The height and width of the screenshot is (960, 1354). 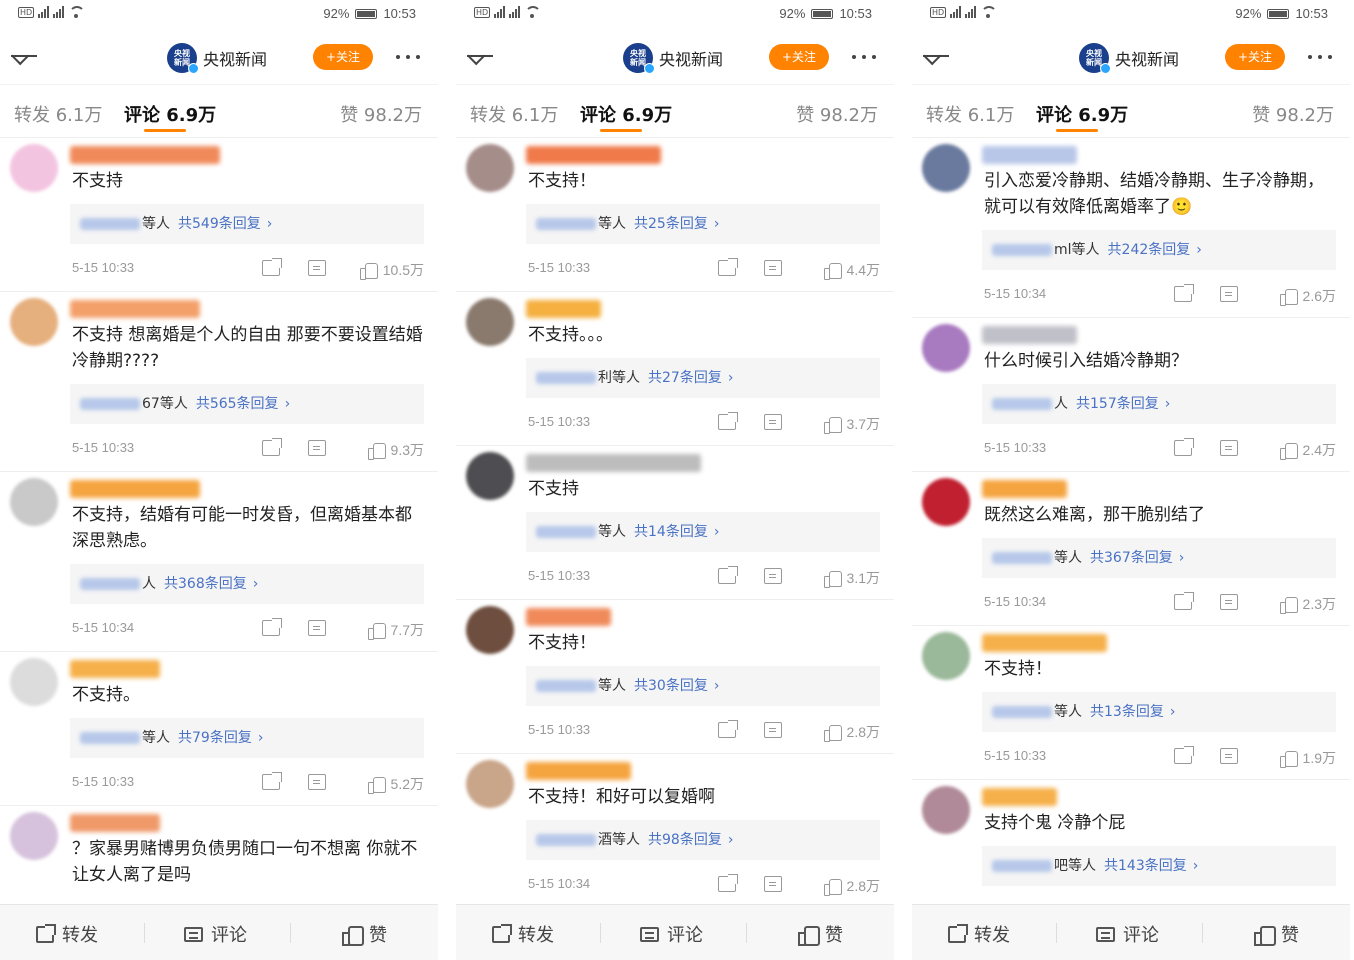 What do you see at coordinates (391, 270) in the screenshot?
I see `like-button: 10.5万` at bounding box center [391, 270].